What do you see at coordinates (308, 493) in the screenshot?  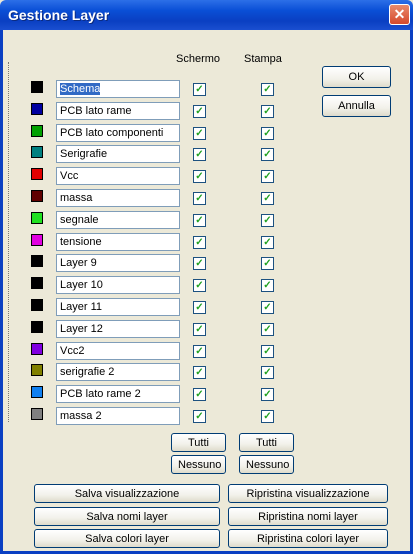 I see `restore-view-button: Ripristina visualizzazione` at bounding box center [308, 493].